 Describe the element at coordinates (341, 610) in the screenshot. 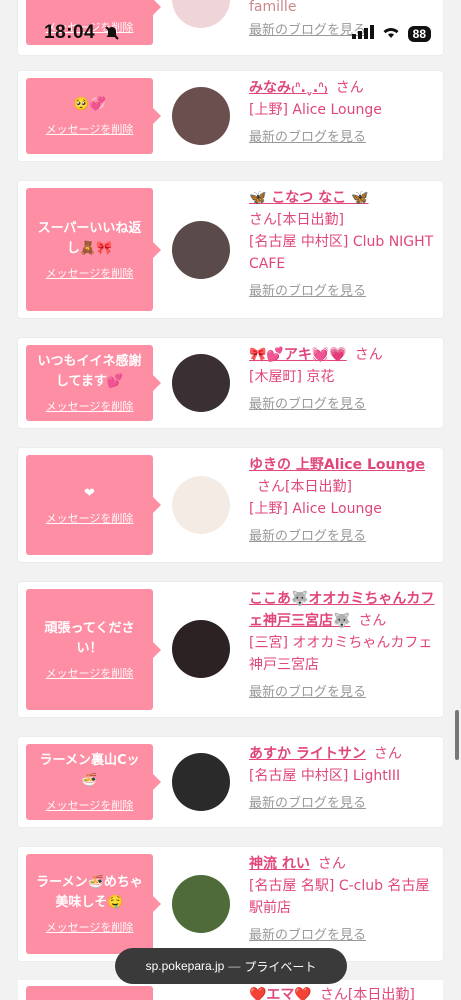

I see `user-name-link: ここあ🐺オオカミちゃんカフェ神戸三宮店🐺` at that location.